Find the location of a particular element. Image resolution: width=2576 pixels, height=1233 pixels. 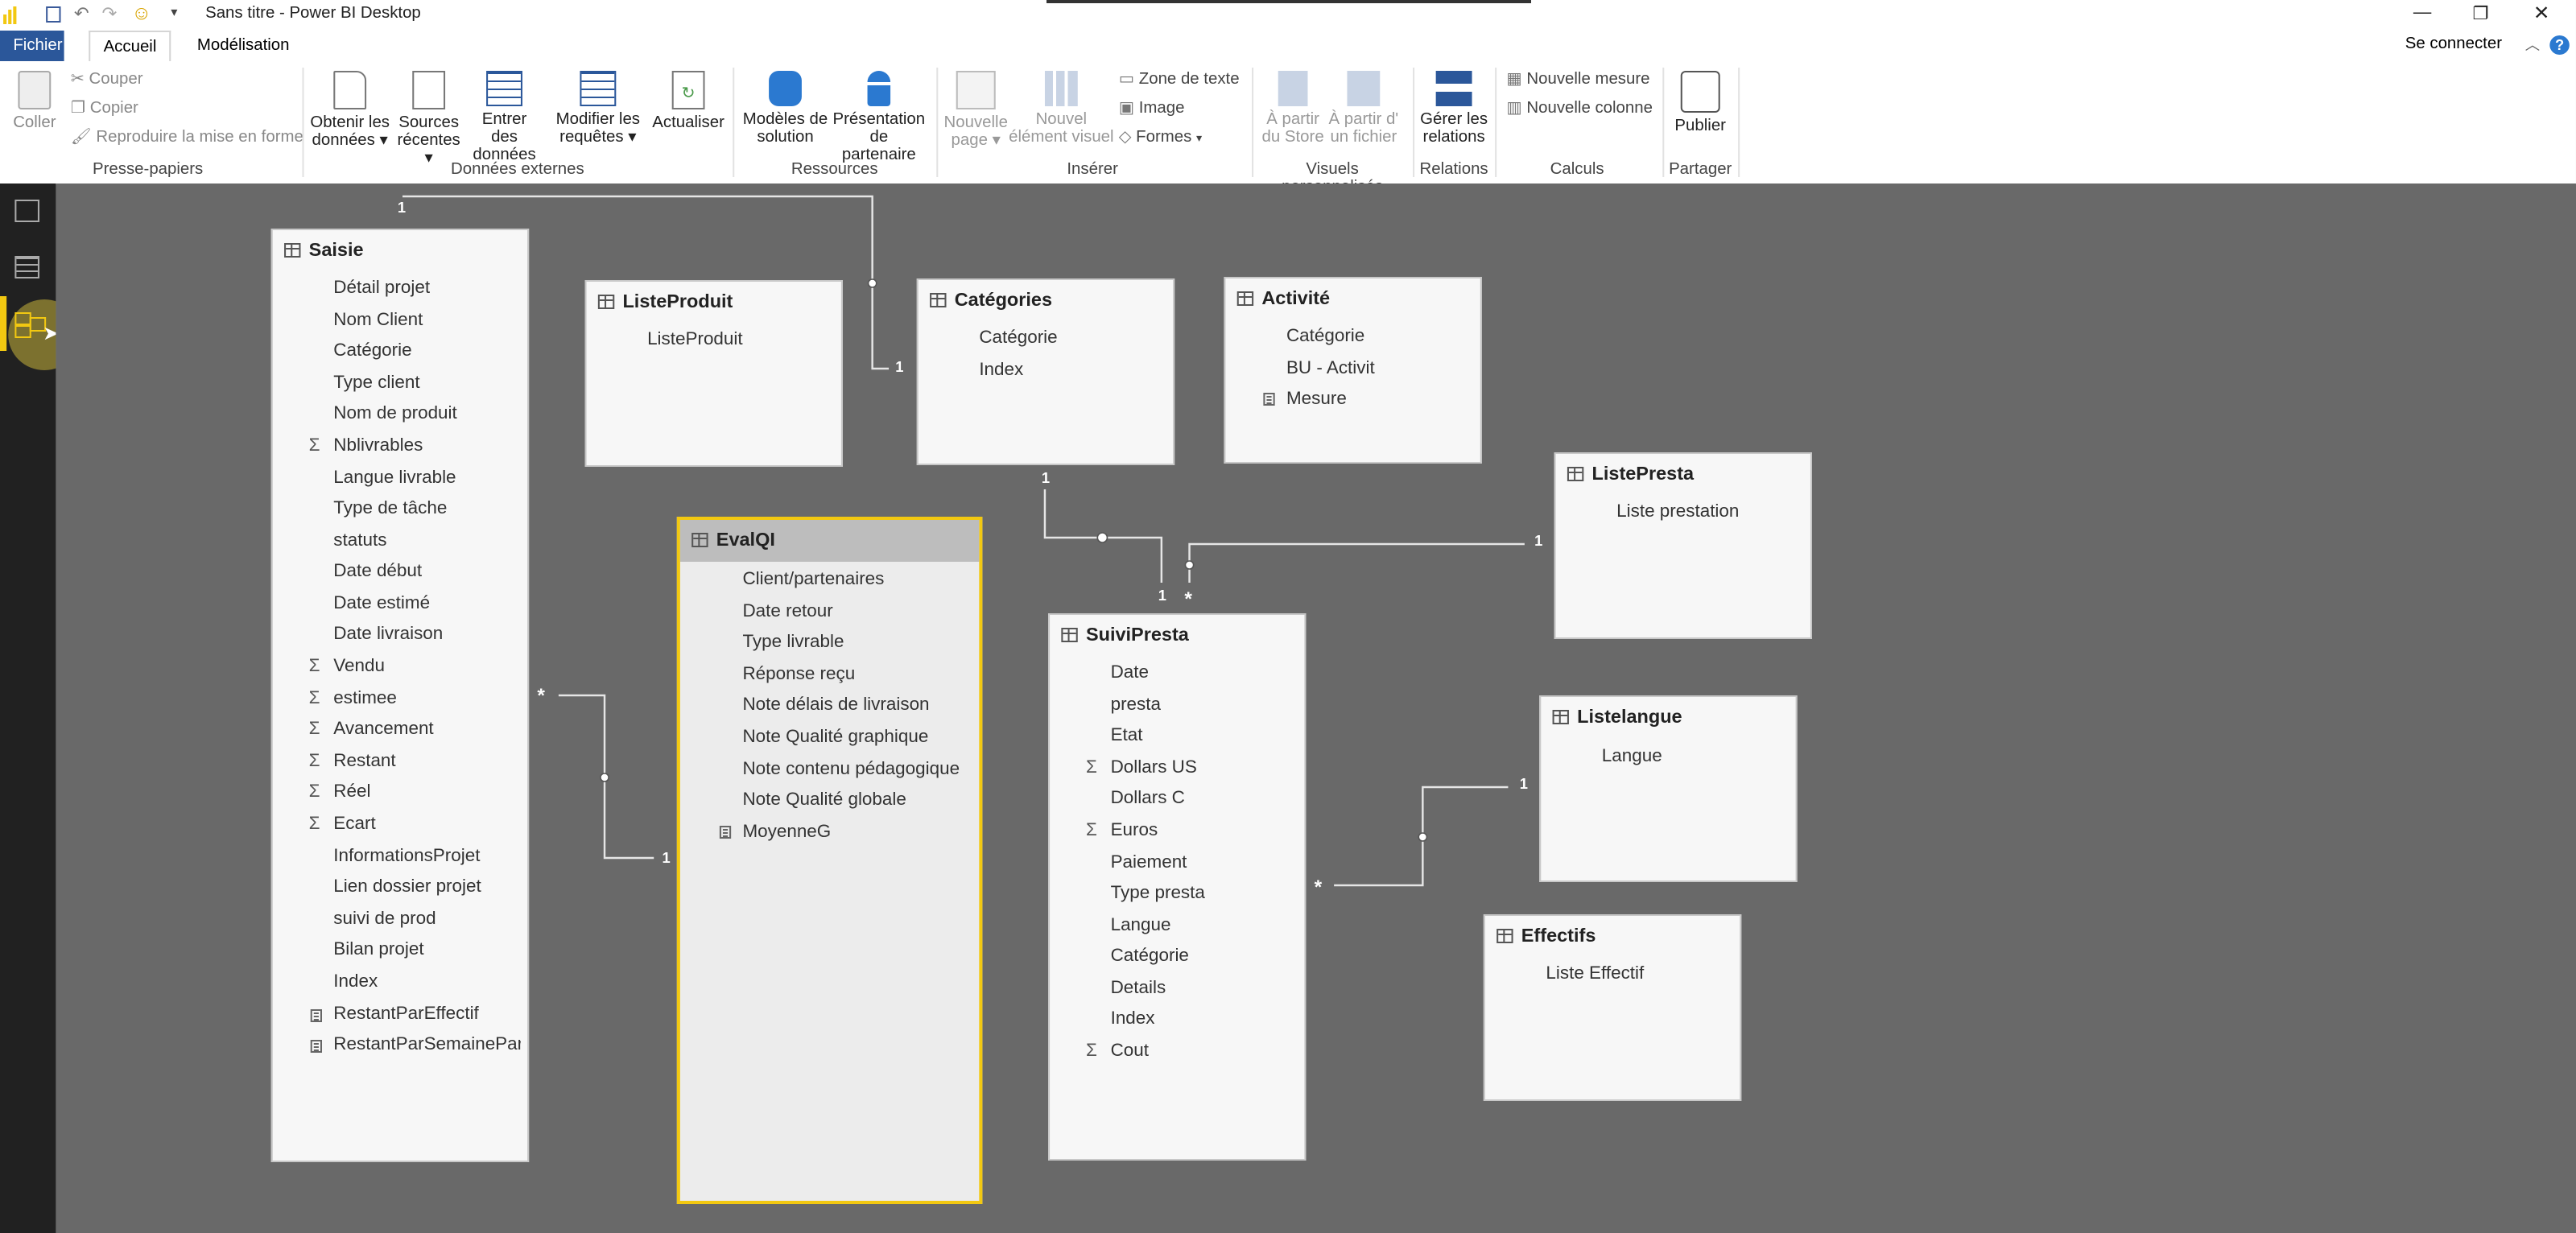

table-card-activite: Activité Catégorie BU - Activit Mesure is located at coordinates (1353, 371).